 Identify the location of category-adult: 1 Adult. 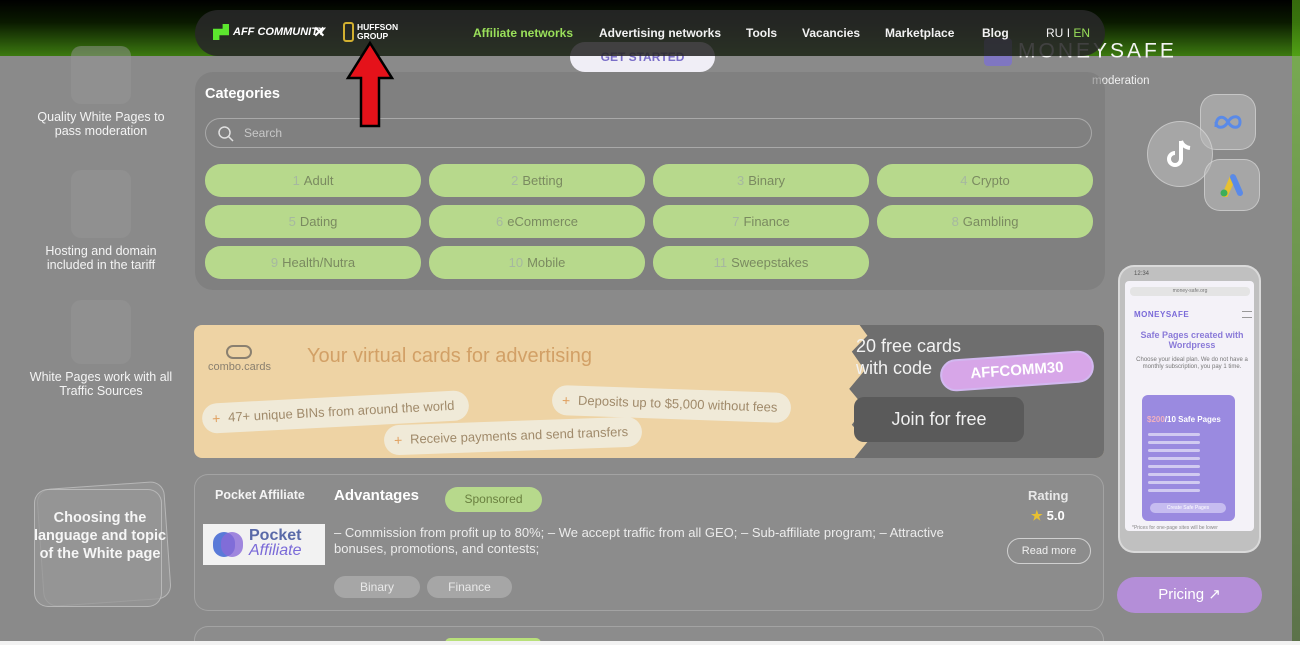
(313, 180).